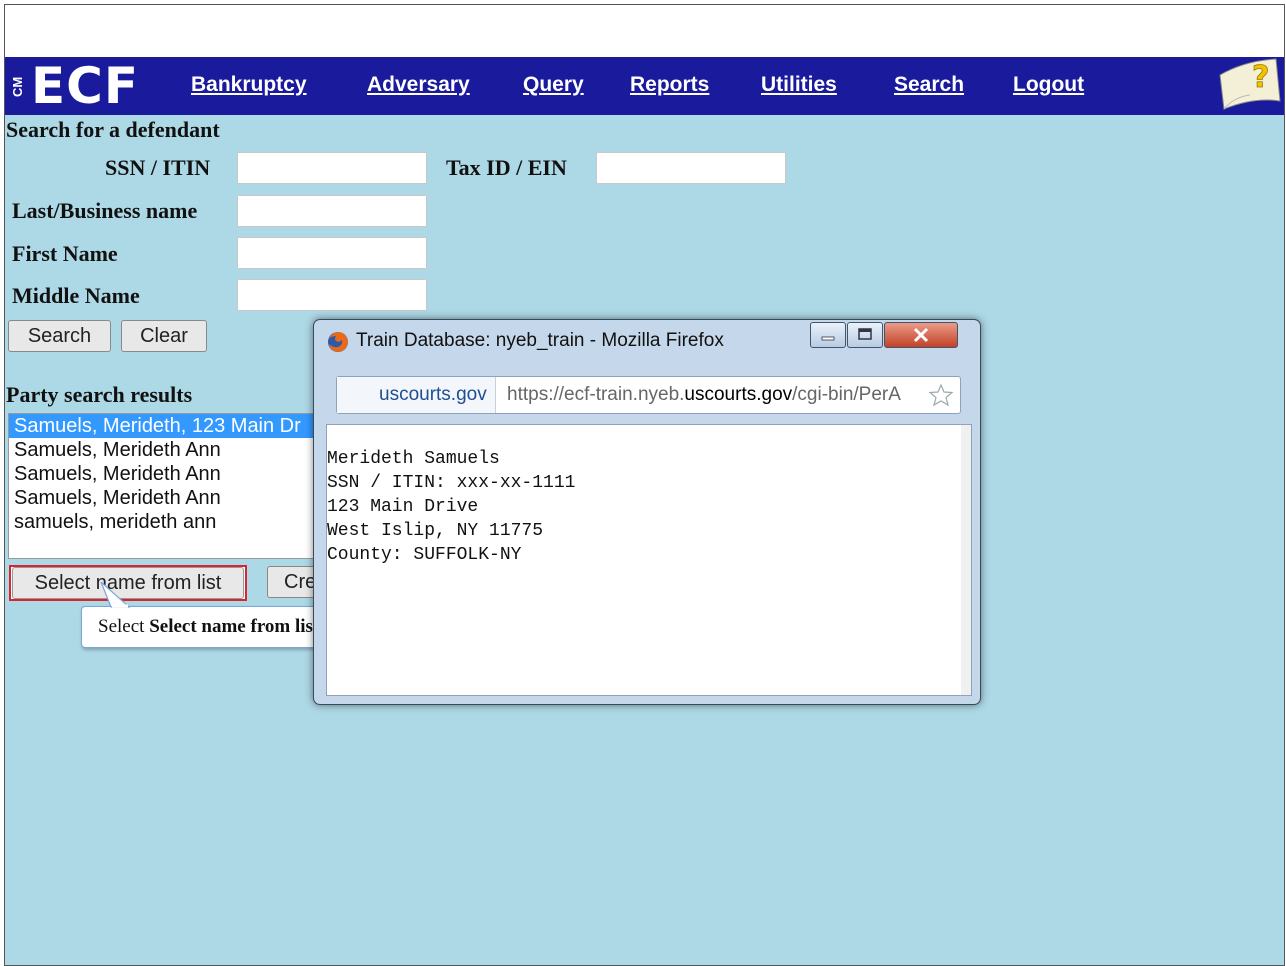 This screenshot has width=1286, height=966. Describe the element at coordinates (403, 507) in the screenshot. I see `party-address: 123 Main Drive` at that location.